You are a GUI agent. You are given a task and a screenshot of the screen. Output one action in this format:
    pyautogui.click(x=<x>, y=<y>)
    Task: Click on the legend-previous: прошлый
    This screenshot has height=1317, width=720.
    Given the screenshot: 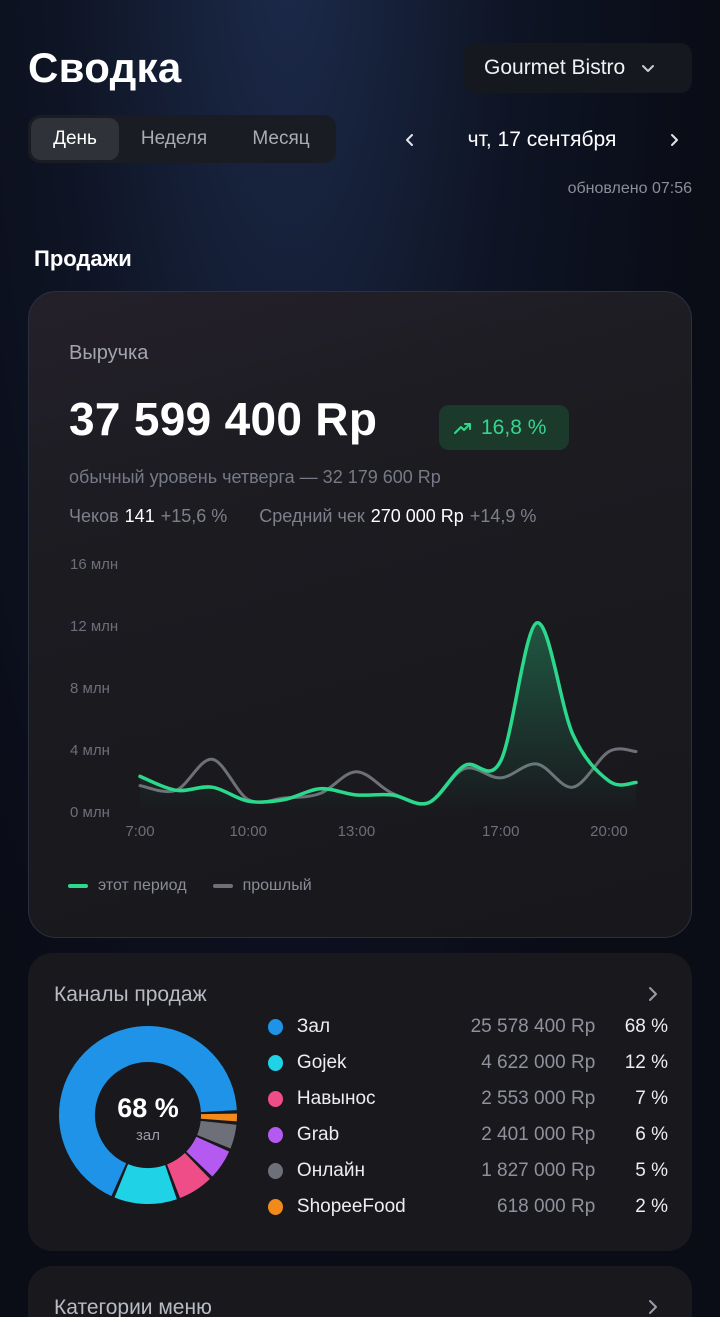 What is the action you would take?
    pyautogui.click(x=262, y=886)
    